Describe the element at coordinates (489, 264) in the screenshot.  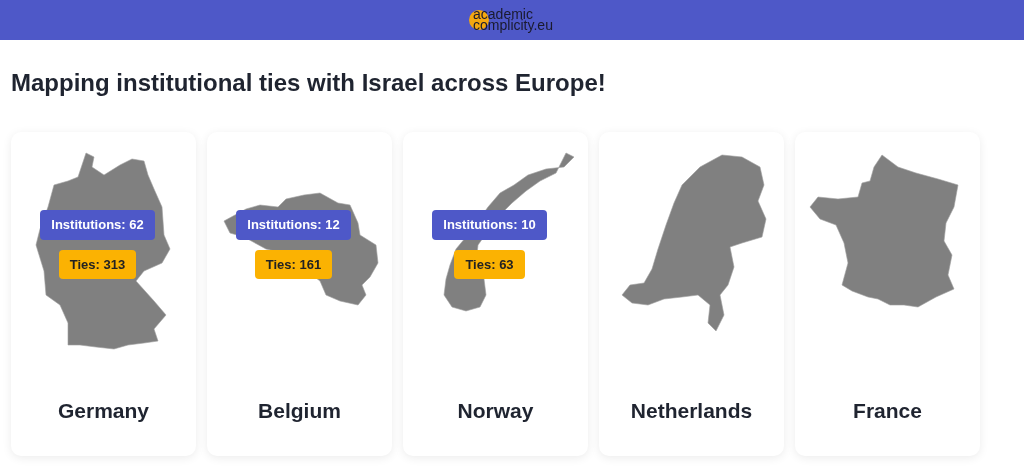
I see `ties-count: Ties: 63` at that location.